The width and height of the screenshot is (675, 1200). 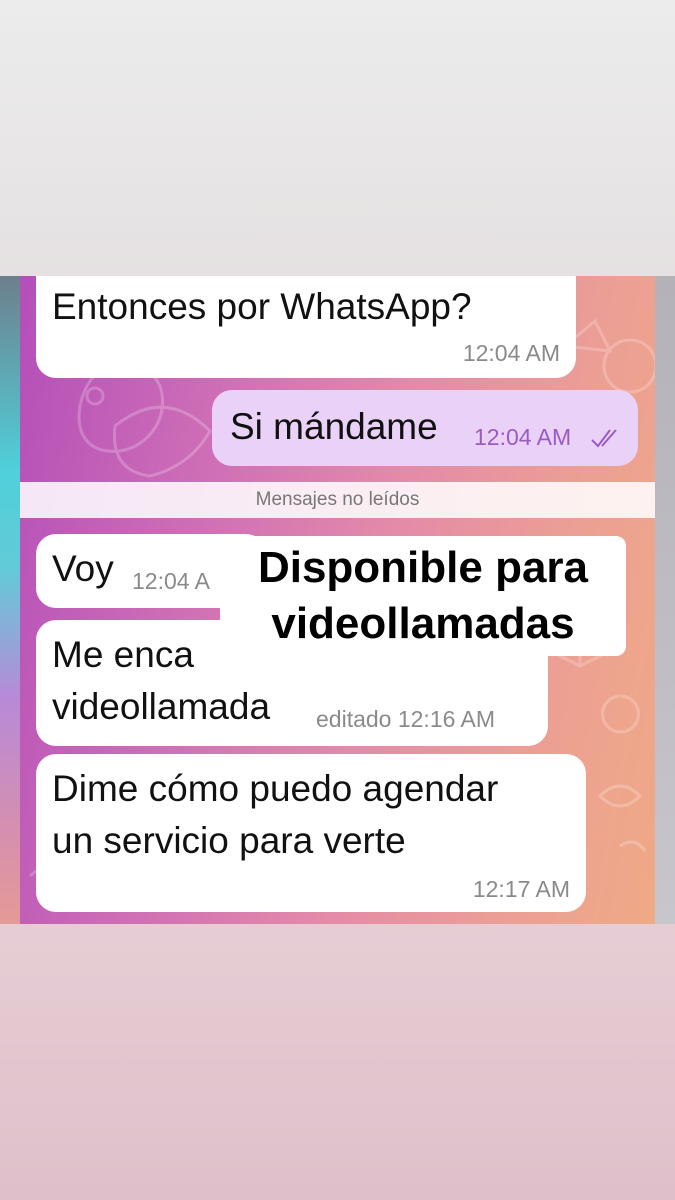 I want to click on ring-doodle, so click(x=628, y=366).